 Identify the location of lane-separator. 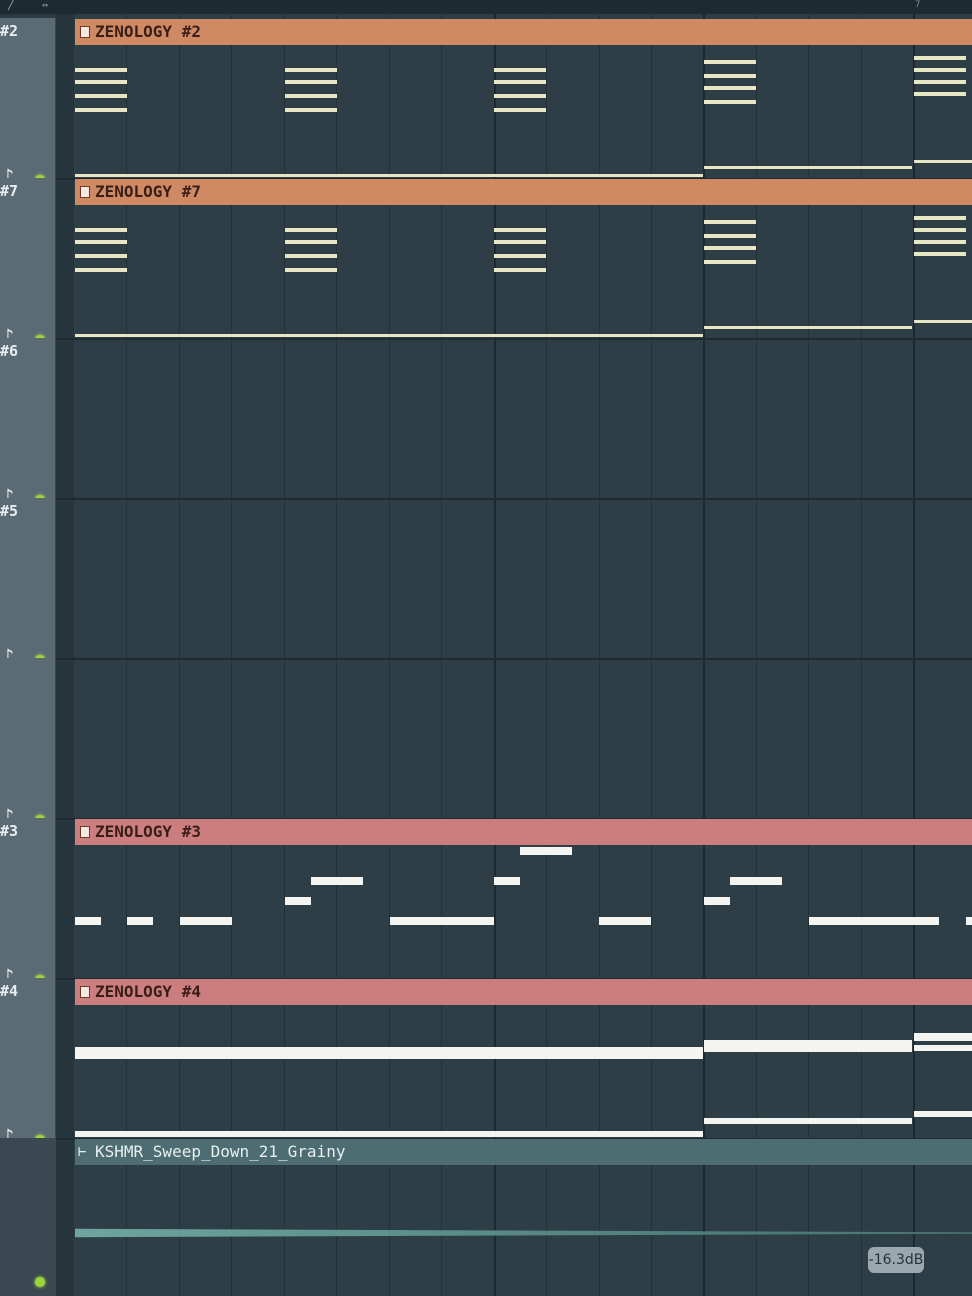
(514, 339).